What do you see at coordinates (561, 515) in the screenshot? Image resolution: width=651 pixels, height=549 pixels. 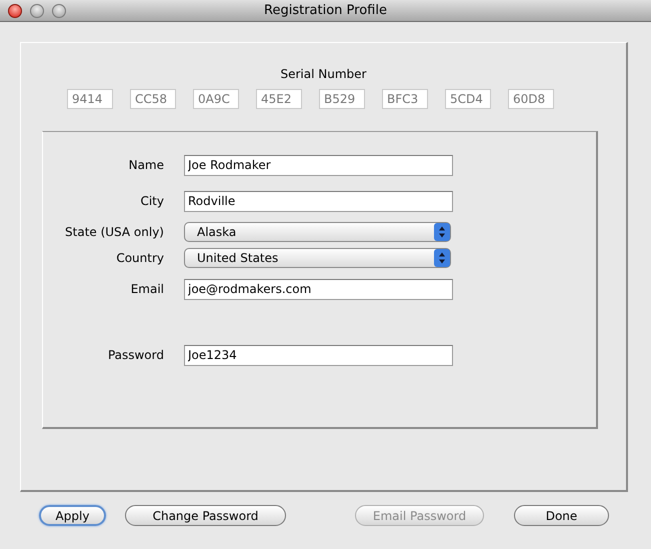 I see `push-button: Done` at bounding box center [561, 515].